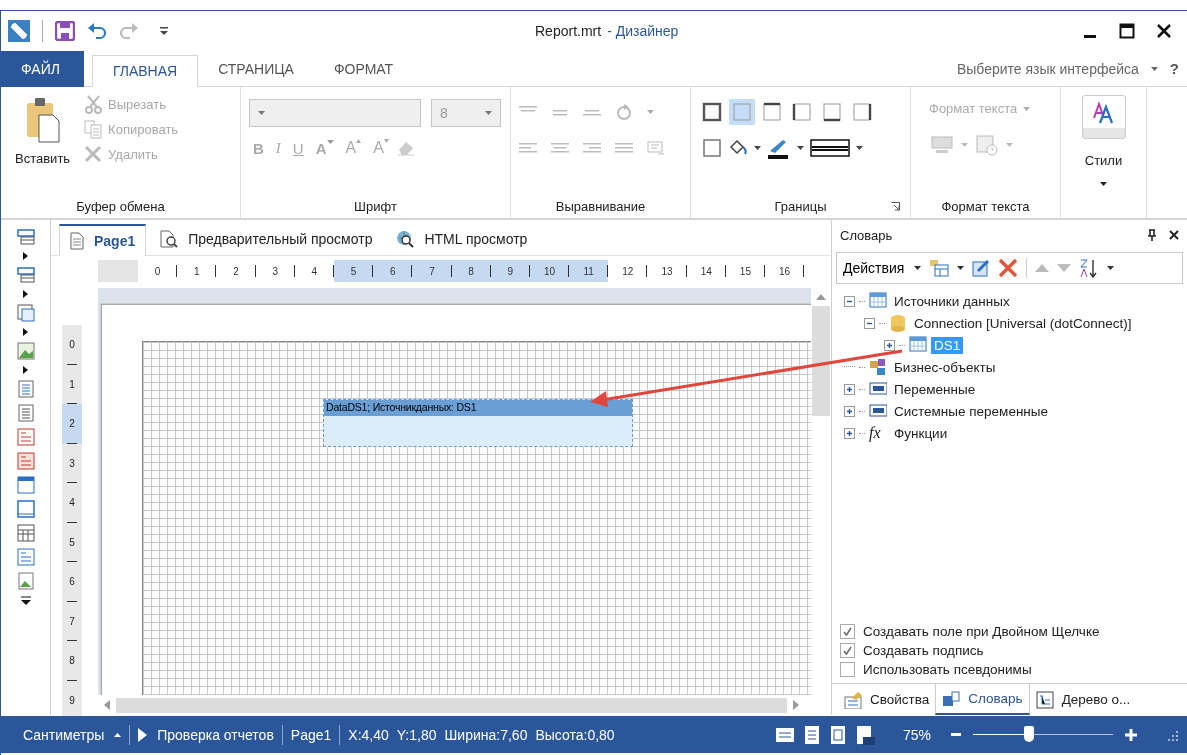 The height and width of the screenshot is (755, 1187). What do you see at coordinates (1152, 235) in the screenshot?
I see `pin-icon` at bounding box center [1152, 235].